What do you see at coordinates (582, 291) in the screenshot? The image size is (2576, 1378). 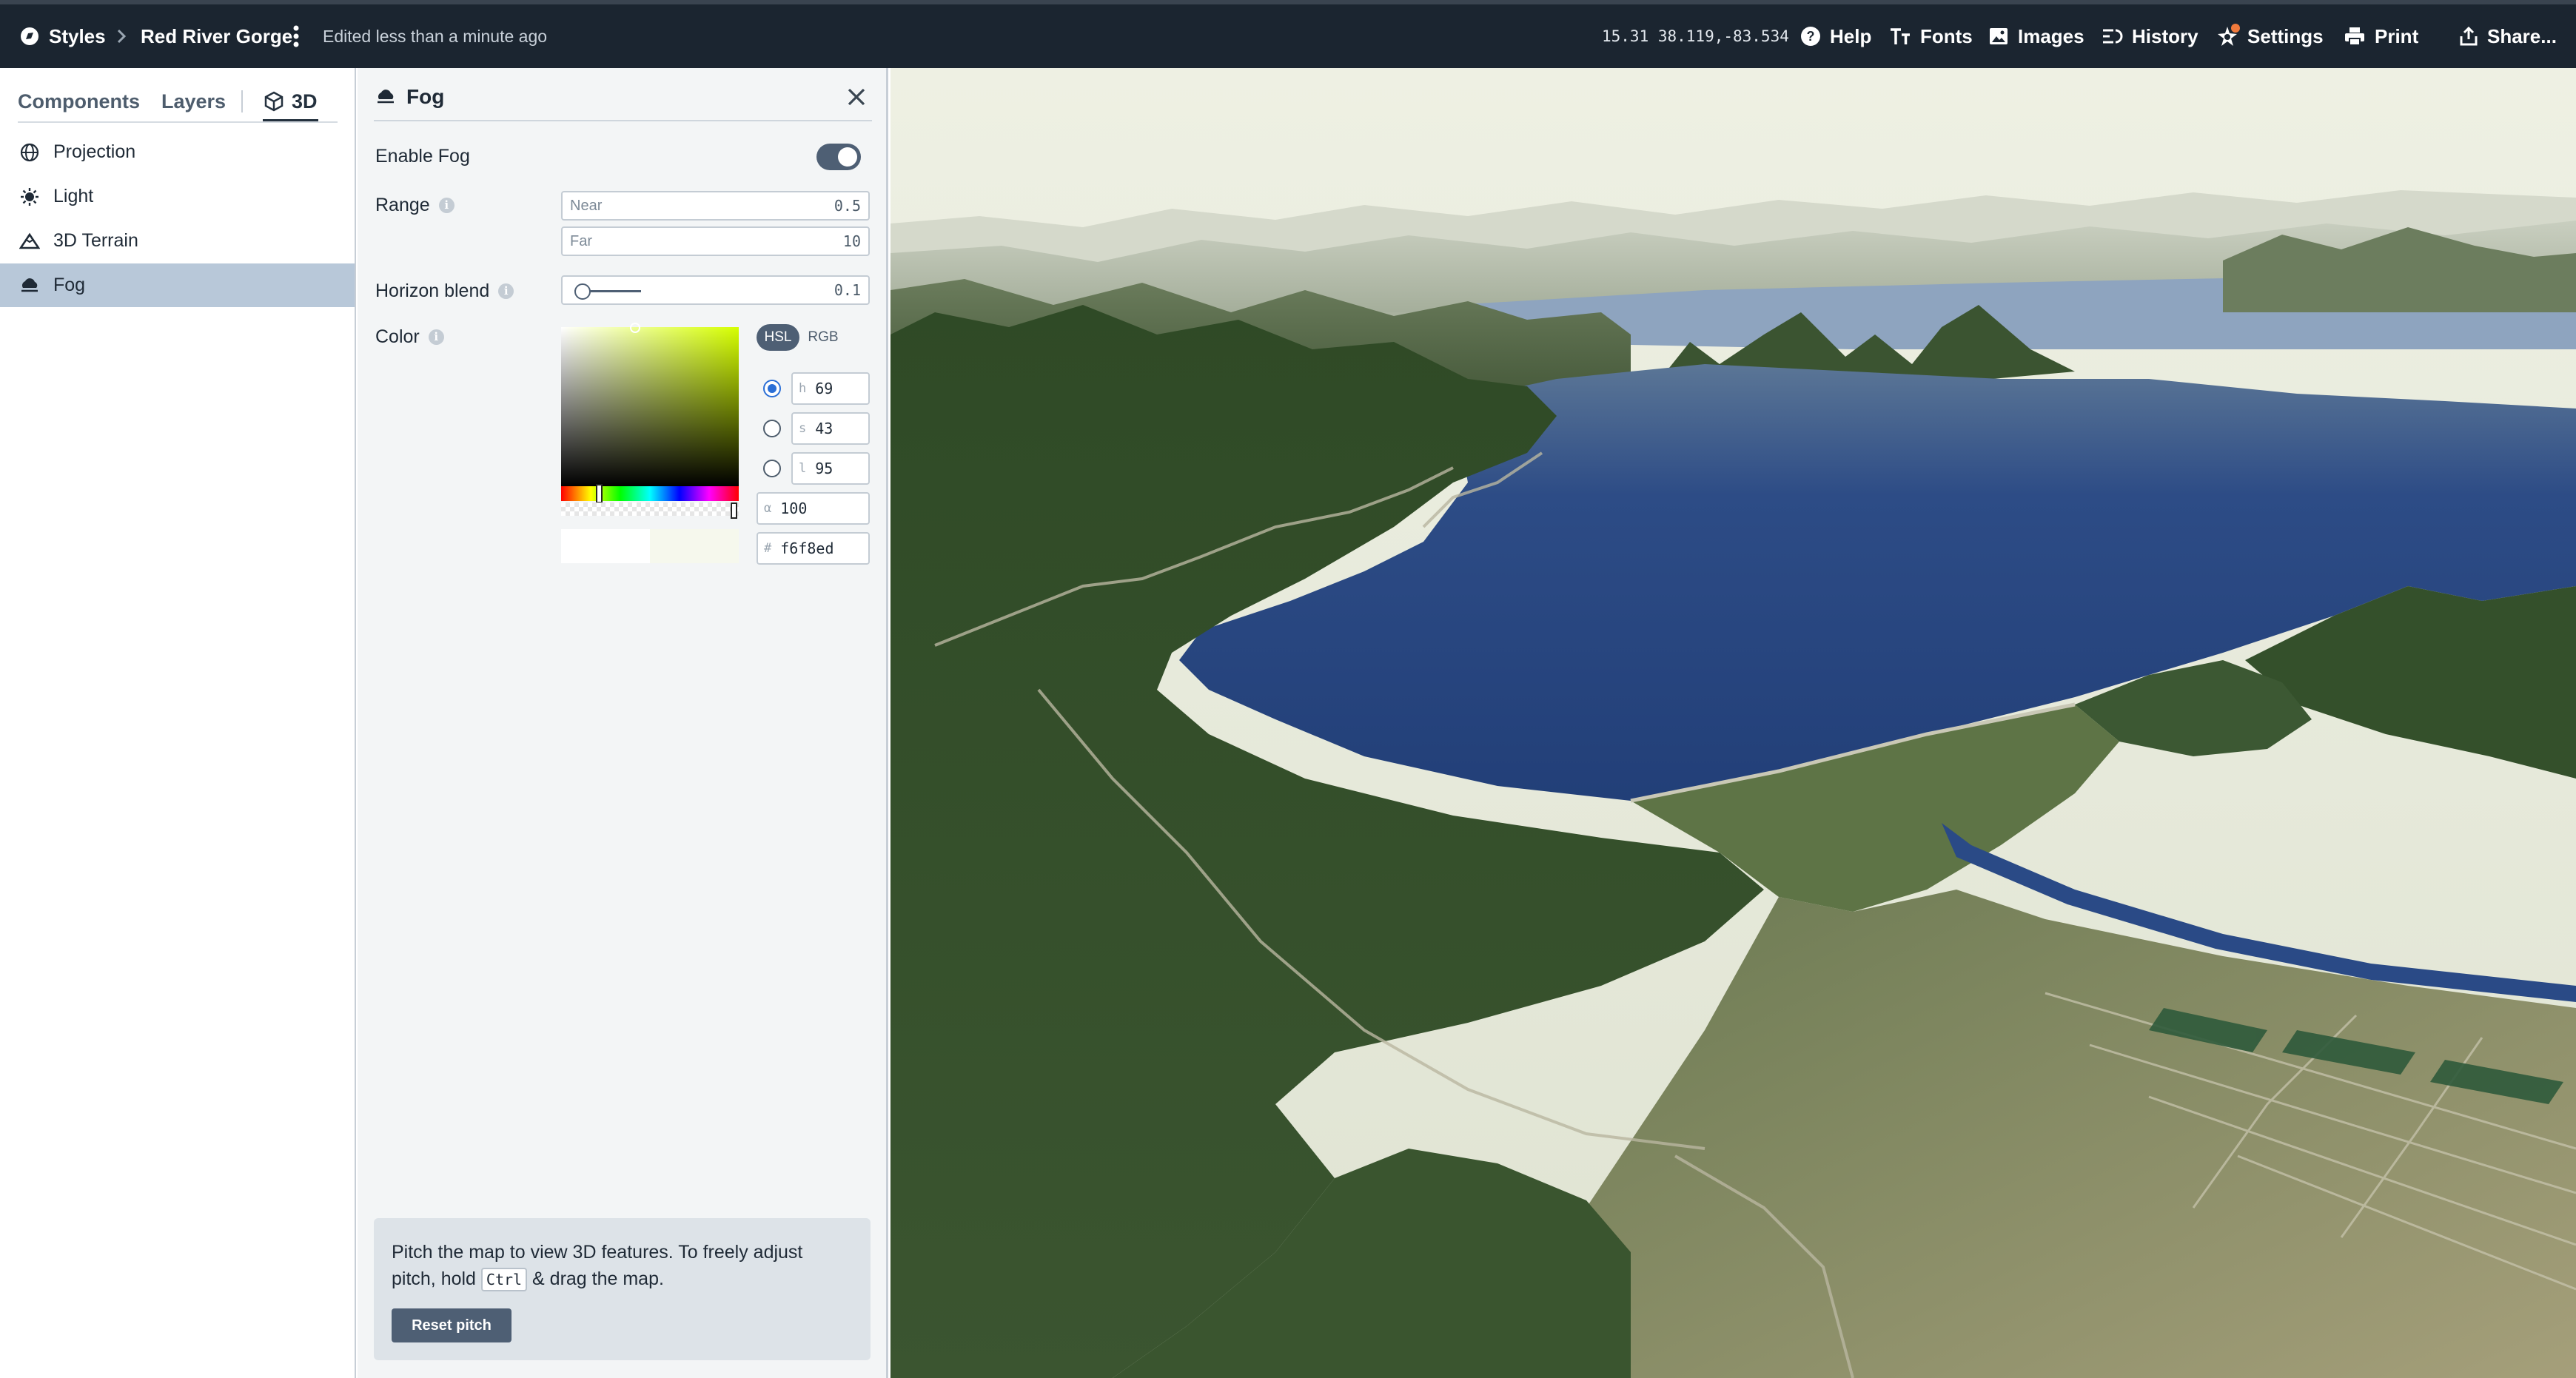 I see `horizon-blend-slider-thumb` at bounding box center [582, 291].